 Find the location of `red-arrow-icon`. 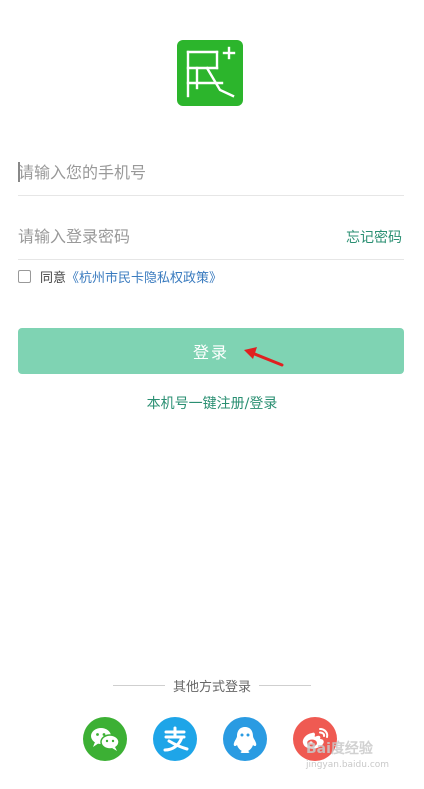

red-arrow-icon is located at coordinates (264, 357).